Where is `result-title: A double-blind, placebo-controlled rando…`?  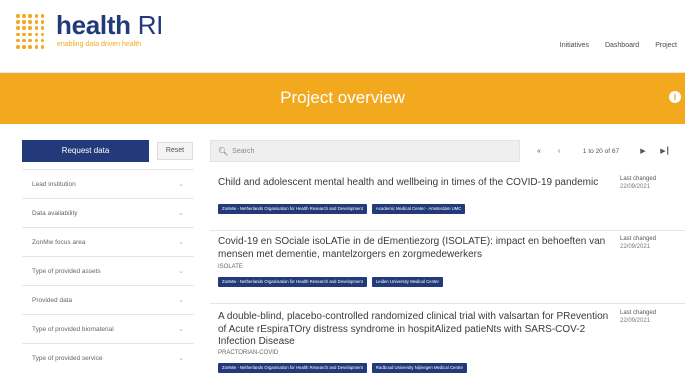 result-title: A double-blind, placebo-controlled rando… is located at coordinates (414, 330).